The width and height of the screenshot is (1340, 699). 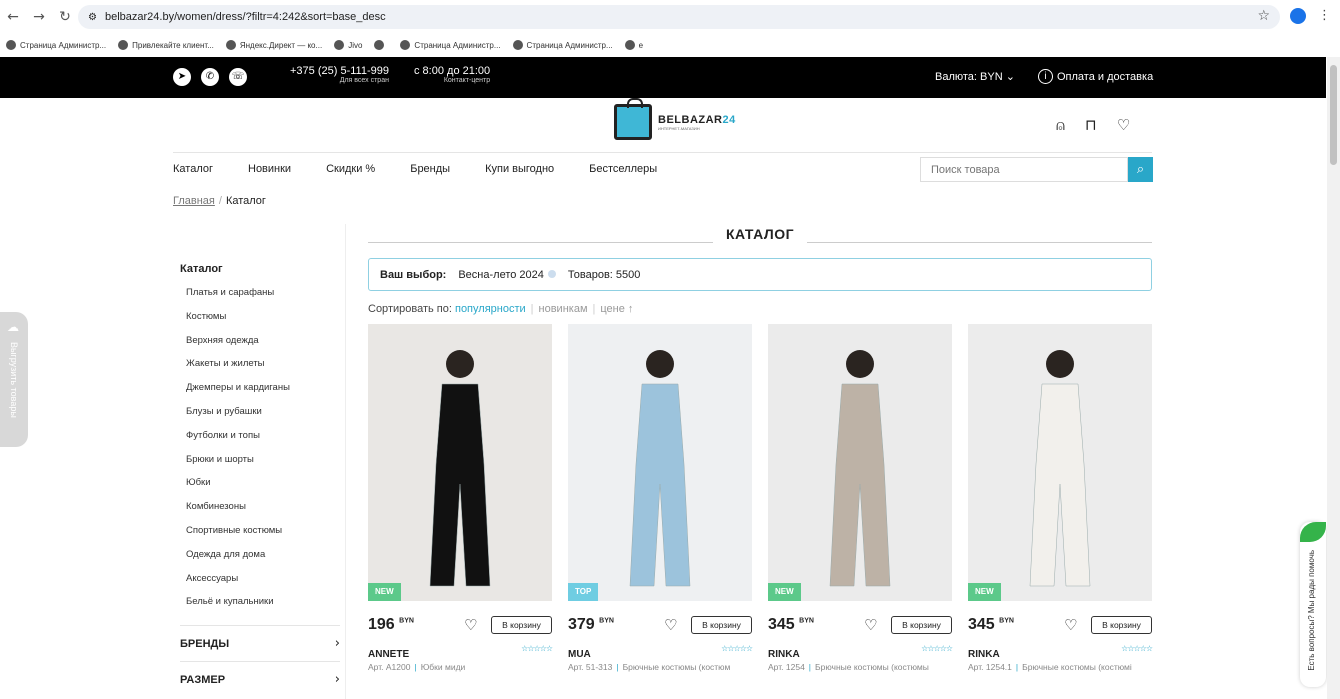 I want to click on nav-item: Бестселлеры, so click(x=623, y=169).